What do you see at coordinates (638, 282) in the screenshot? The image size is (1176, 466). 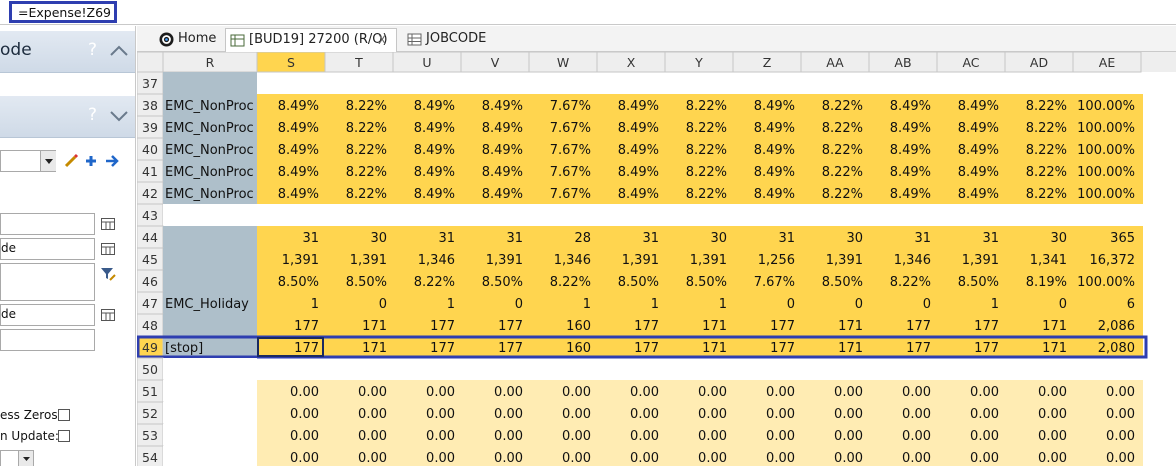 I see `data-cell: 8.50%` at bounding box center [638, 282].